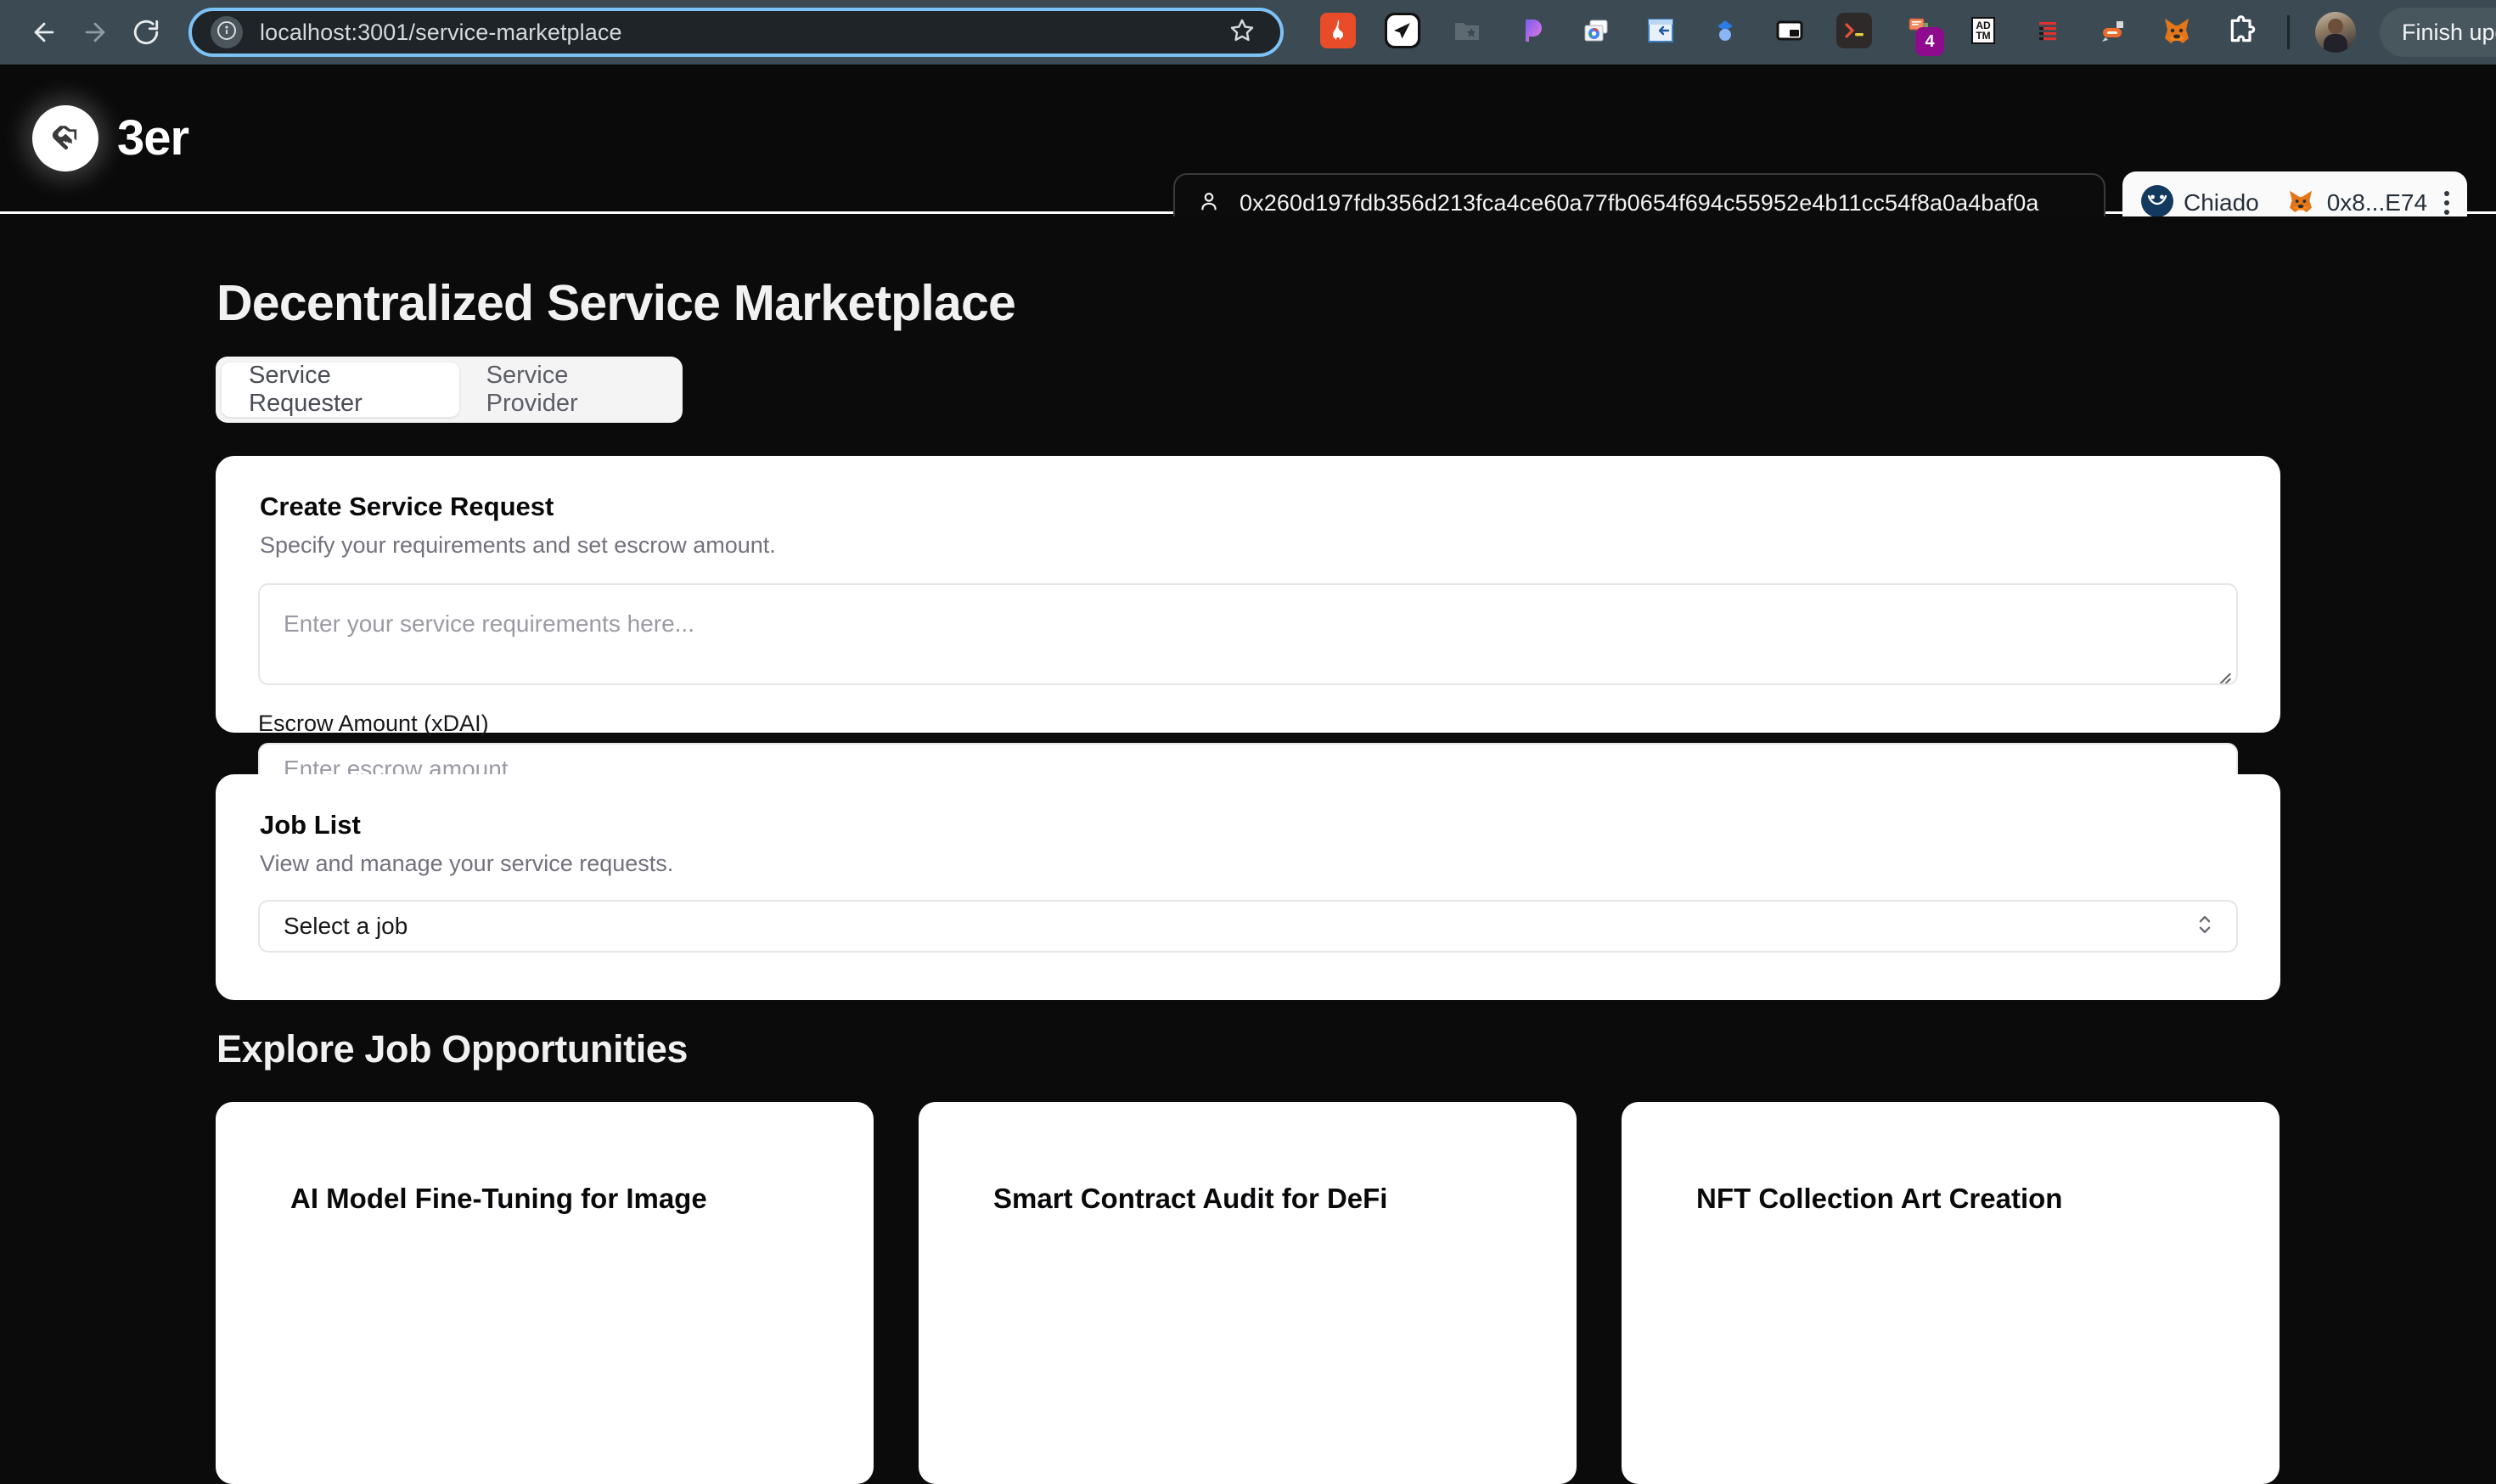 The width and height of the screenshot is (2496, 1484). I want to click on job-card: NFT Collection Art Creation, so click(1951, 1293).